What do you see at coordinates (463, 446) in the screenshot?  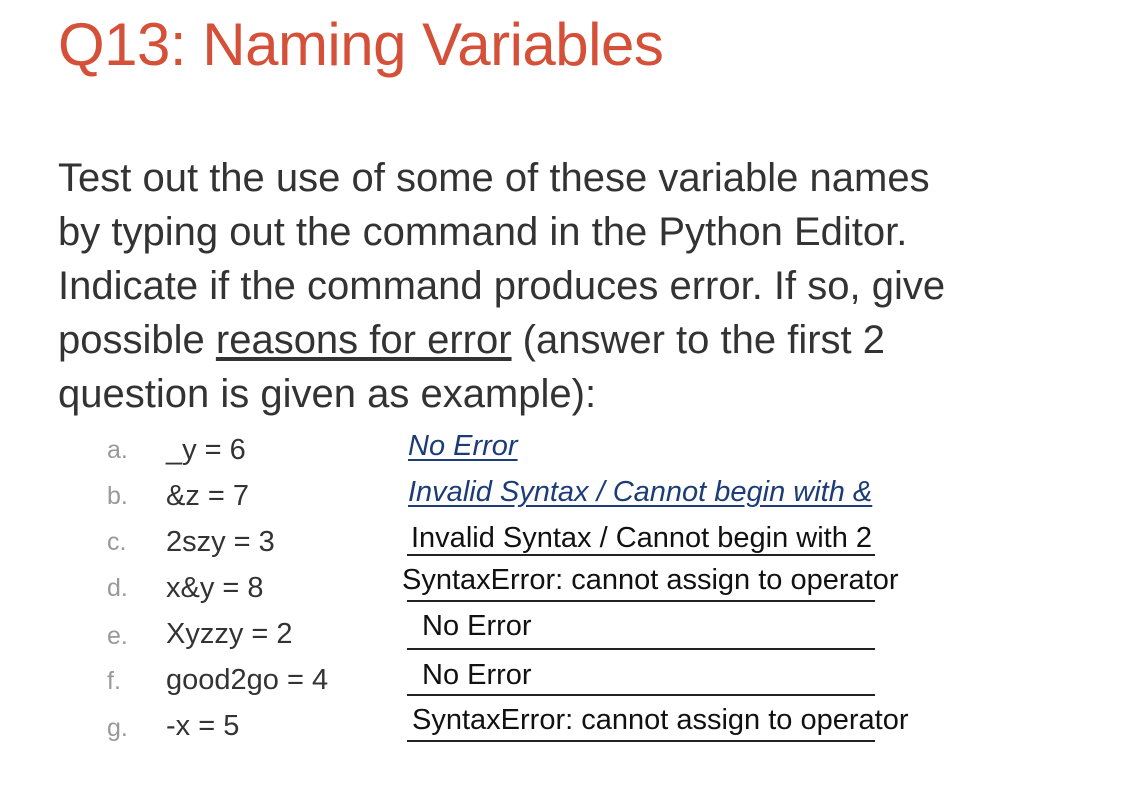 I see `example-answer: No Error` at bounding box center [463, 446].